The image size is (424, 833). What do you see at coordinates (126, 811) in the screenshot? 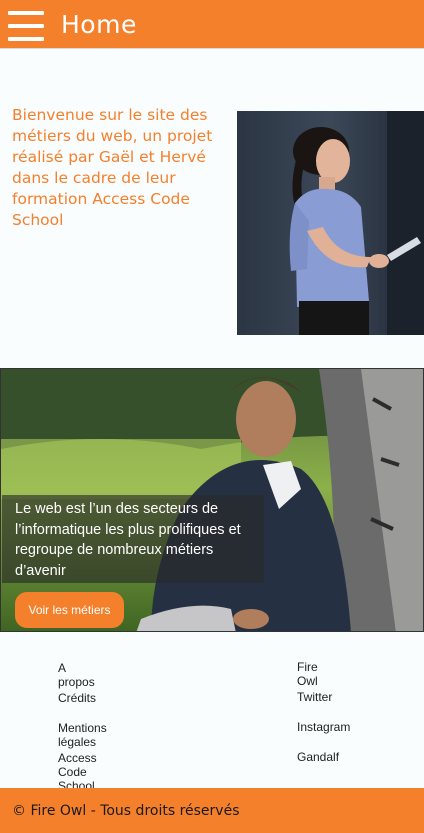
I see `copyright-text: © Fire Owl - Tous droits réservés` at bounding box center [126, 811].